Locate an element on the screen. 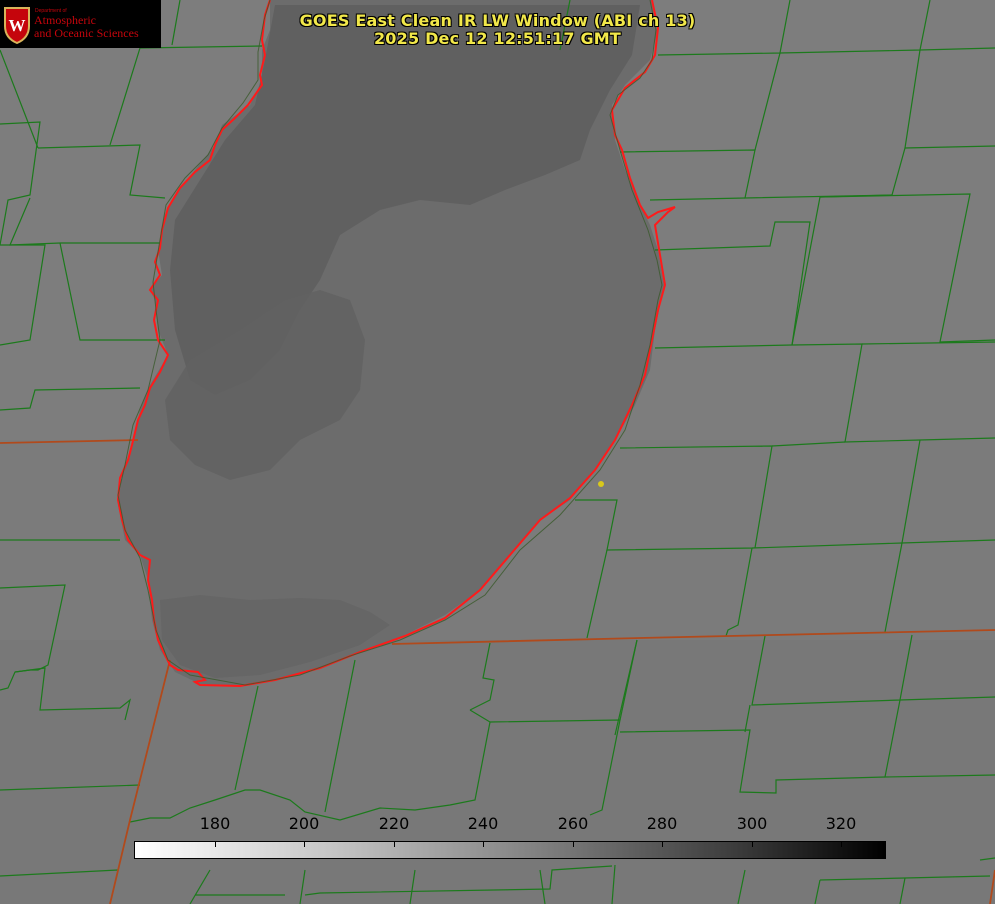 The width and height of the screenshot is (995, 904). colorbar-tick-label: 320 is located at coordinates (841, 823).